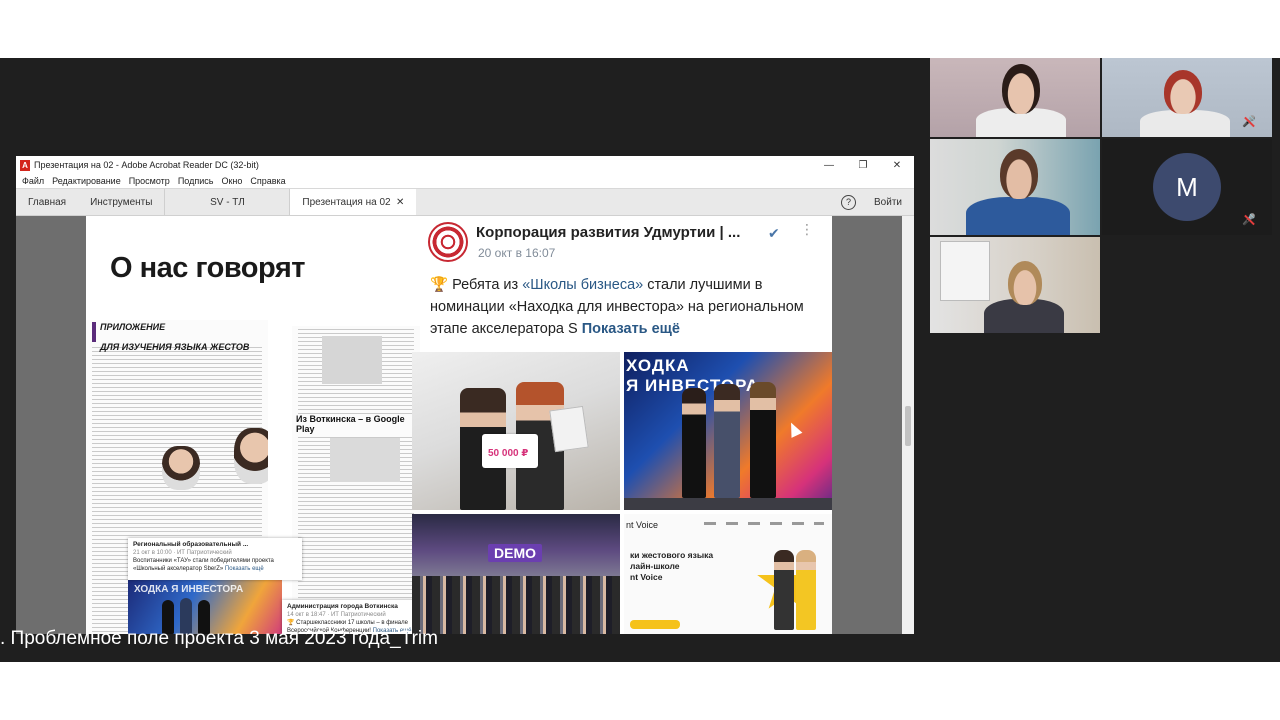 The width and height of the screenshot is (1280, 720). What do you see at coordinates (439, 285) in the screenshot?
I see `trophy-icon: 🏆` at bounding box center [439, 285].